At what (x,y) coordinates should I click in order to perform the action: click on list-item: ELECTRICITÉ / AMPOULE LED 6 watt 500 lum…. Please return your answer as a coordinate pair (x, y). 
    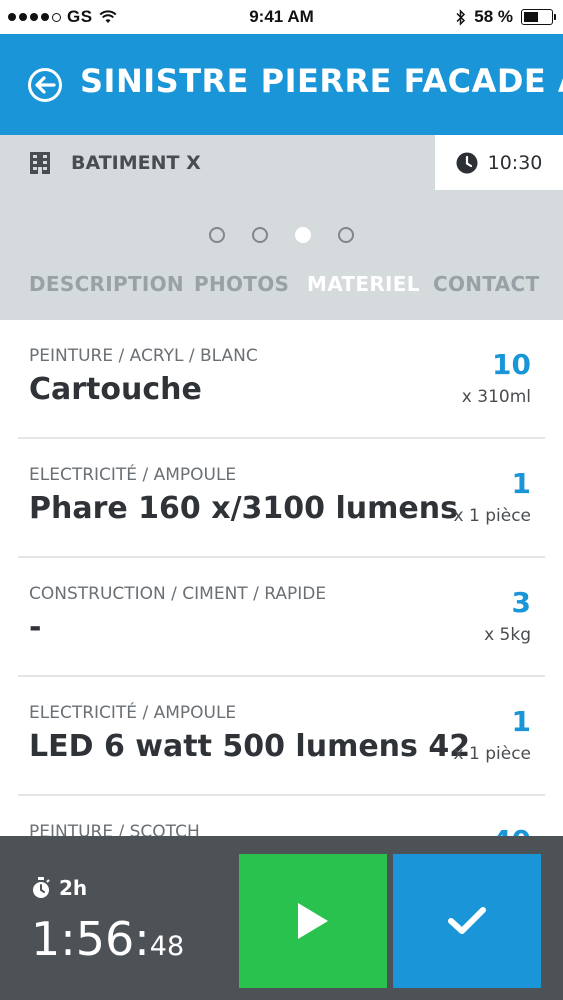
    Looking at the image, I should click on (281, 736).